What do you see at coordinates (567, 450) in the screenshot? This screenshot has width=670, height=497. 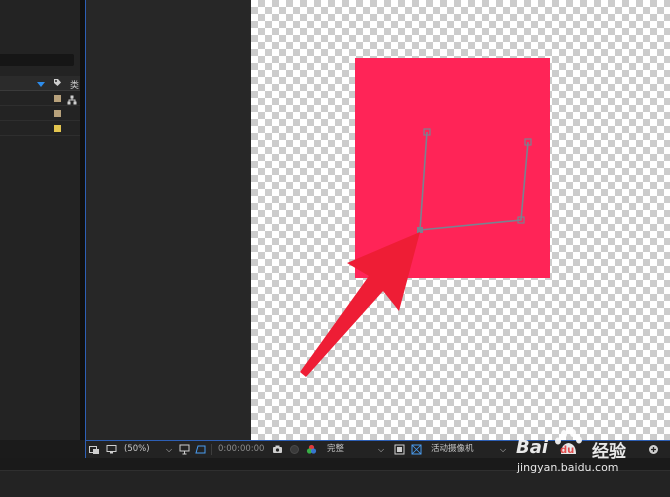 I see `watermark-brand-du: du` at bounding box center [567, 450].